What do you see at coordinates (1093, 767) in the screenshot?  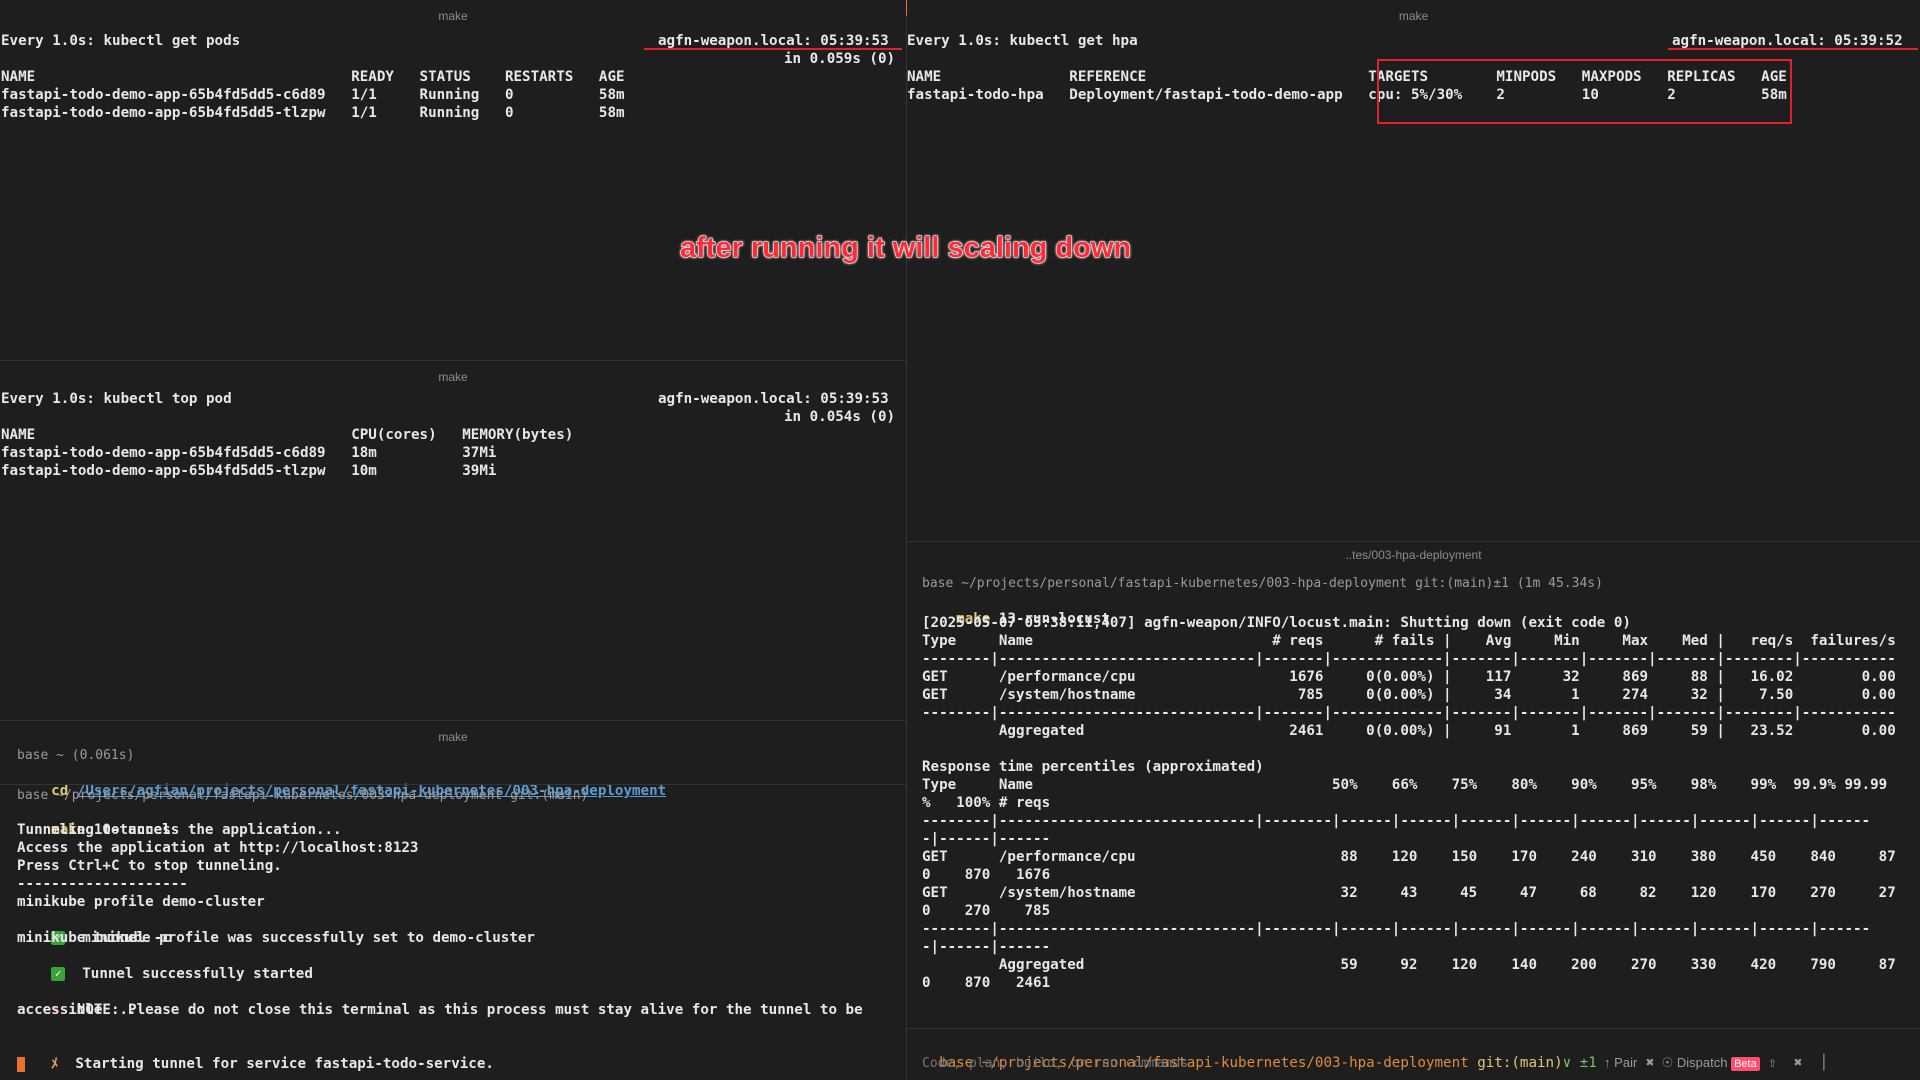 I see `output-line: Response time percentiles (approximated)` at bounding box center [1093, 767].